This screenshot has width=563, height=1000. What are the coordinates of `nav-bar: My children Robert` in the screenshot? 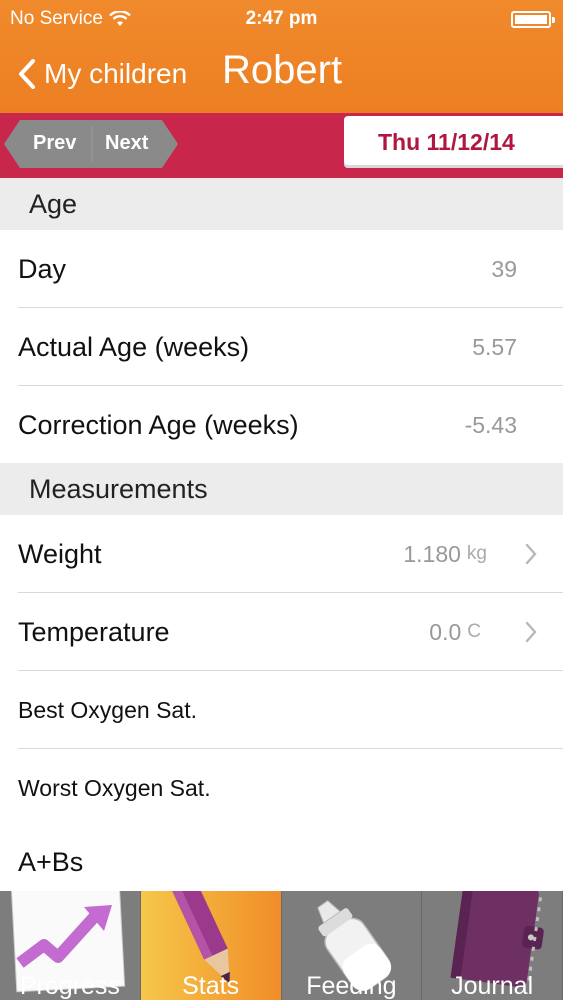 It's located at (281, 78).